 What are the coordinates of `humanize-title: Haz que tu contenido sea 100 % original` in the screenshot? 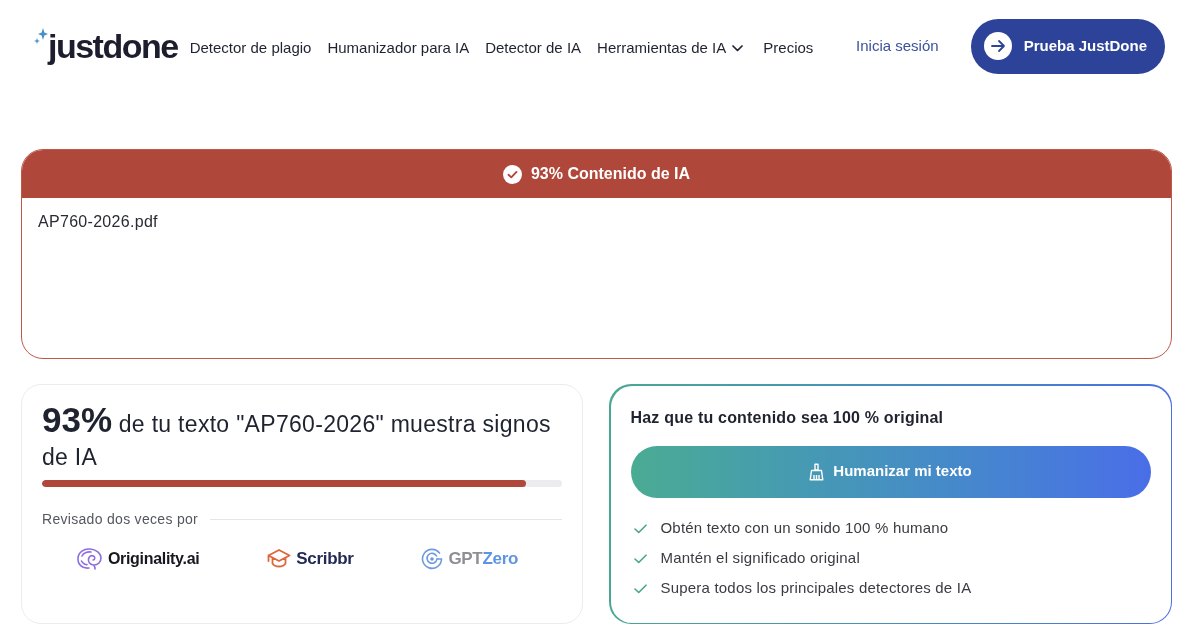 It's located at (787, 417).